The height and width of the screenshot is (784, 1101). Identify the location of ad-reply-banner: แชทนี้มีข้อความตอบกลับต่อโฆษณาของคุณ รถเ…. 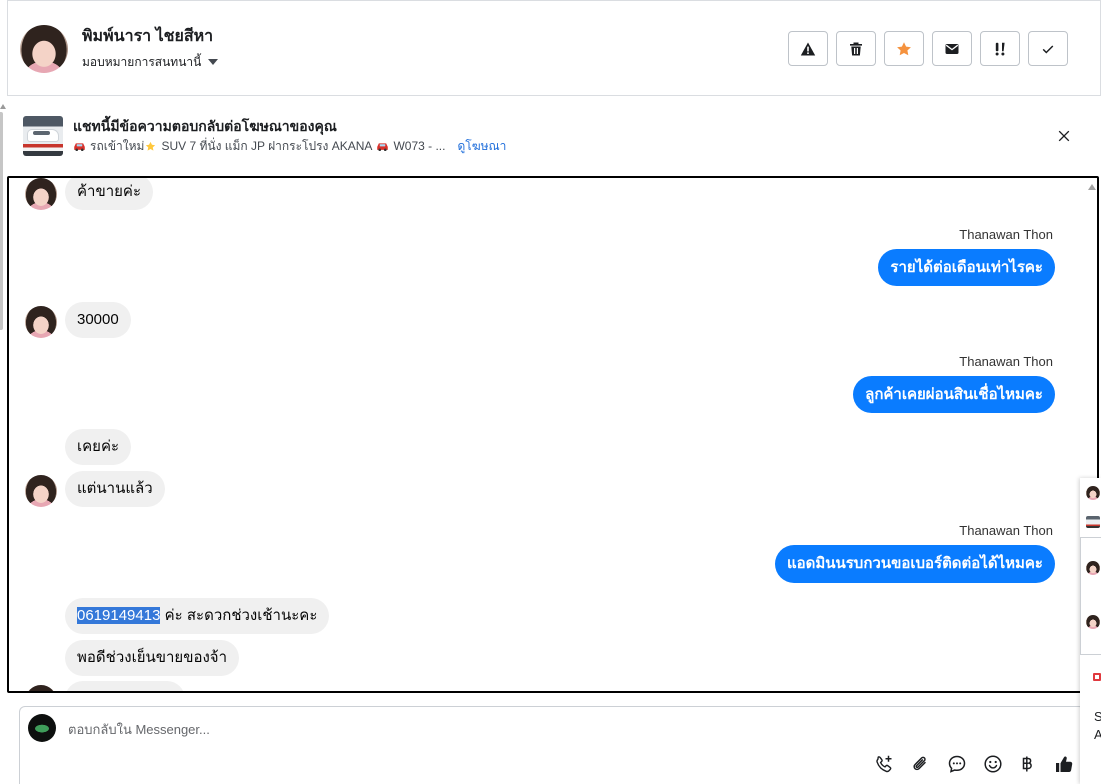
(554, 136).